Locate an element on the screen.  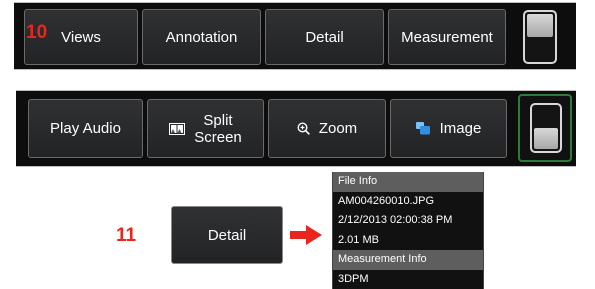
measurement-button-label: Measurement is located at coordinates (447, 37).